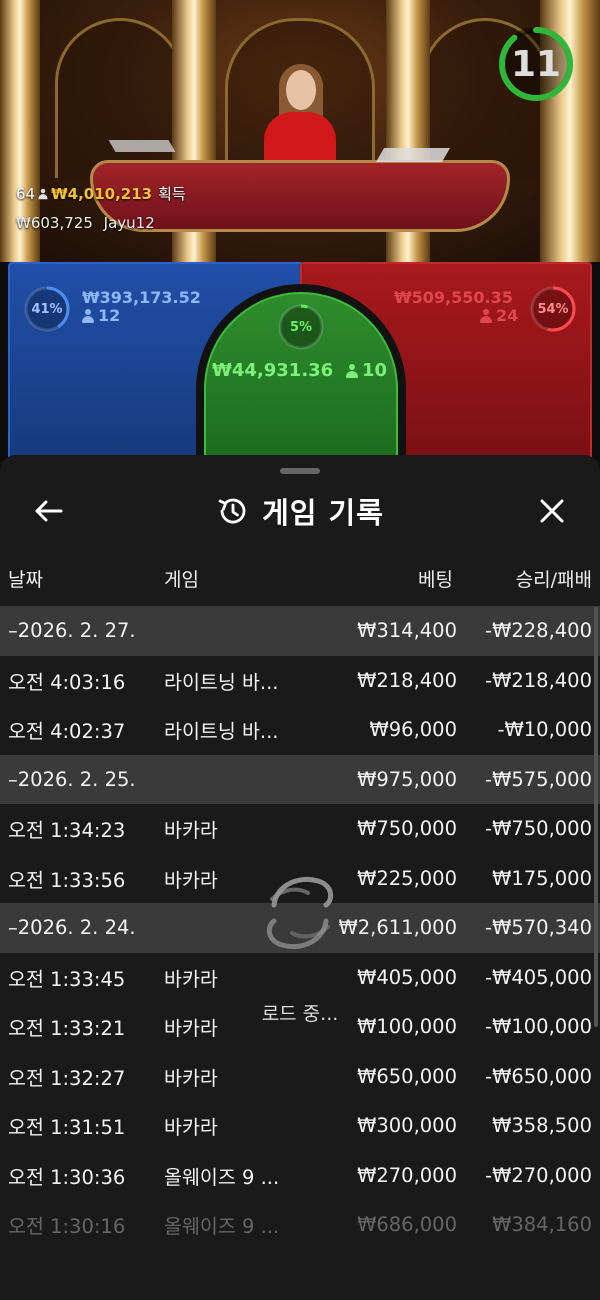  I want to click on dealer-face, so click(301, 90).